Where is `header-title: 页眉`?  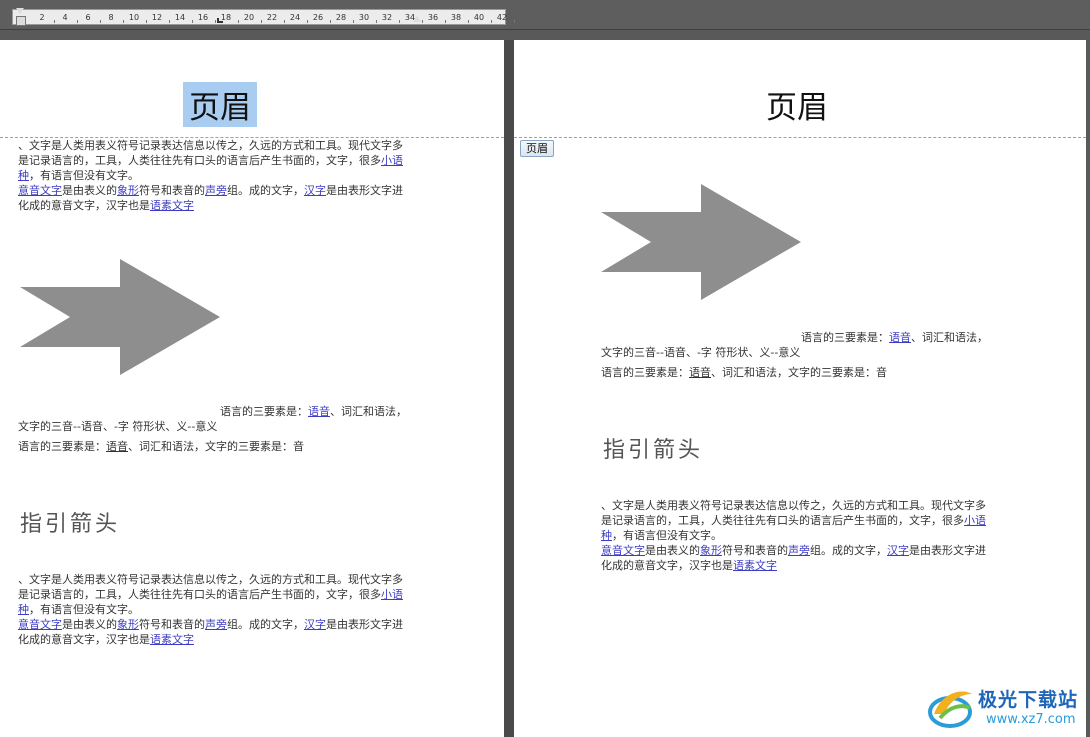 header-title: 页眉 is located at coordinates (797, 104).